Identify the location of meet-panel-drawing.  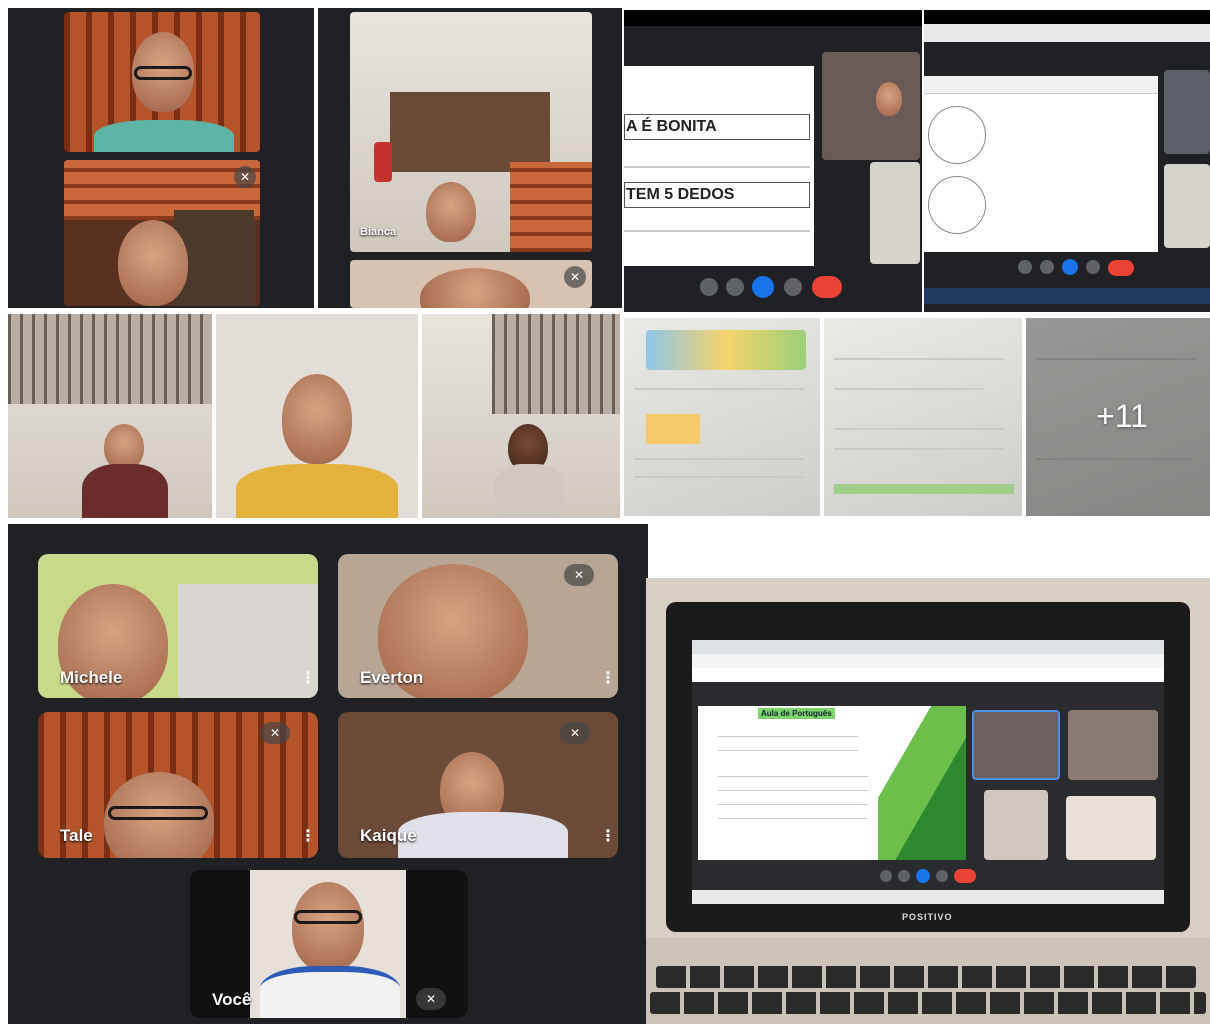
(1067, 161).